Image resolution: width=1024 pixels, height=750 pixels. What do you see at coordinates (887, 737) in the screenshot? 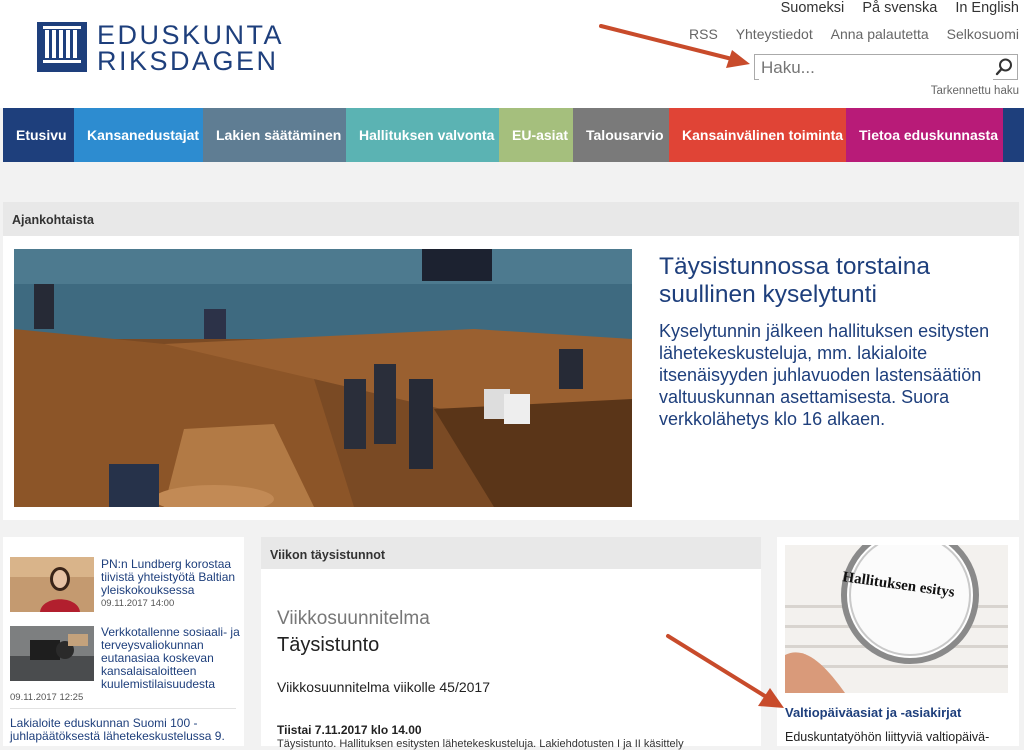
I see `documents-text: Eduskuntatyöhön liittyviä valtiopäivä-` at bounding box center [887, 737].